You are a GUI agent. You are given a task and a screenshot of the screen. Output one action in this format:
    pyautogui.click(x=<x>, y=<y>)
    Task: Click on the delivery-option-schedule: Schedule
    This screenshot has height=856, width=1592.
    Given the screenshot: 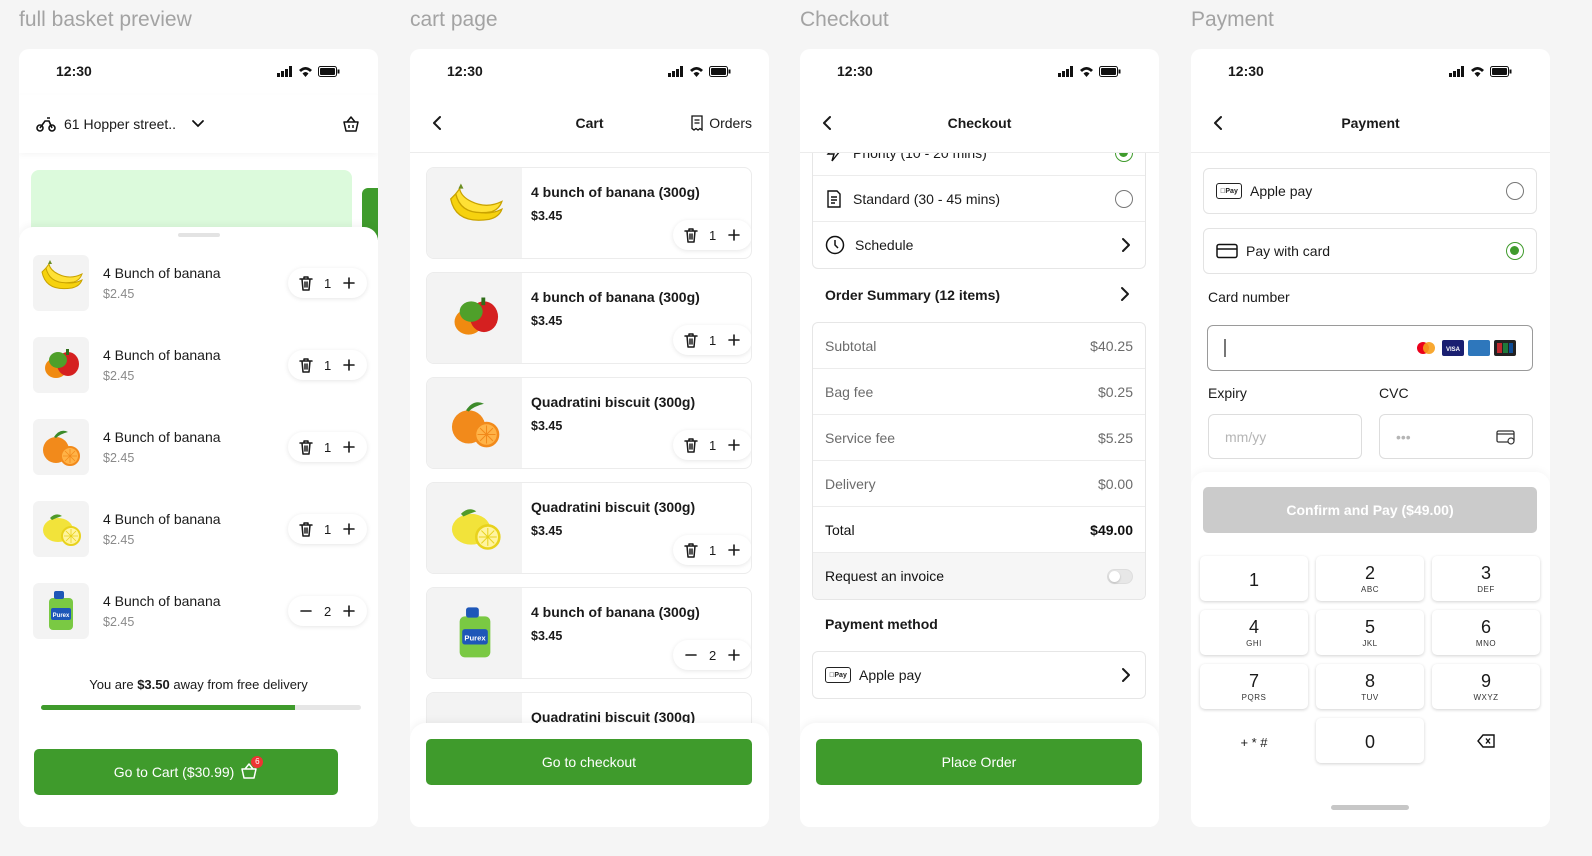 What is the action you would take?
    pyautogui.click(x=979, y=245)
    